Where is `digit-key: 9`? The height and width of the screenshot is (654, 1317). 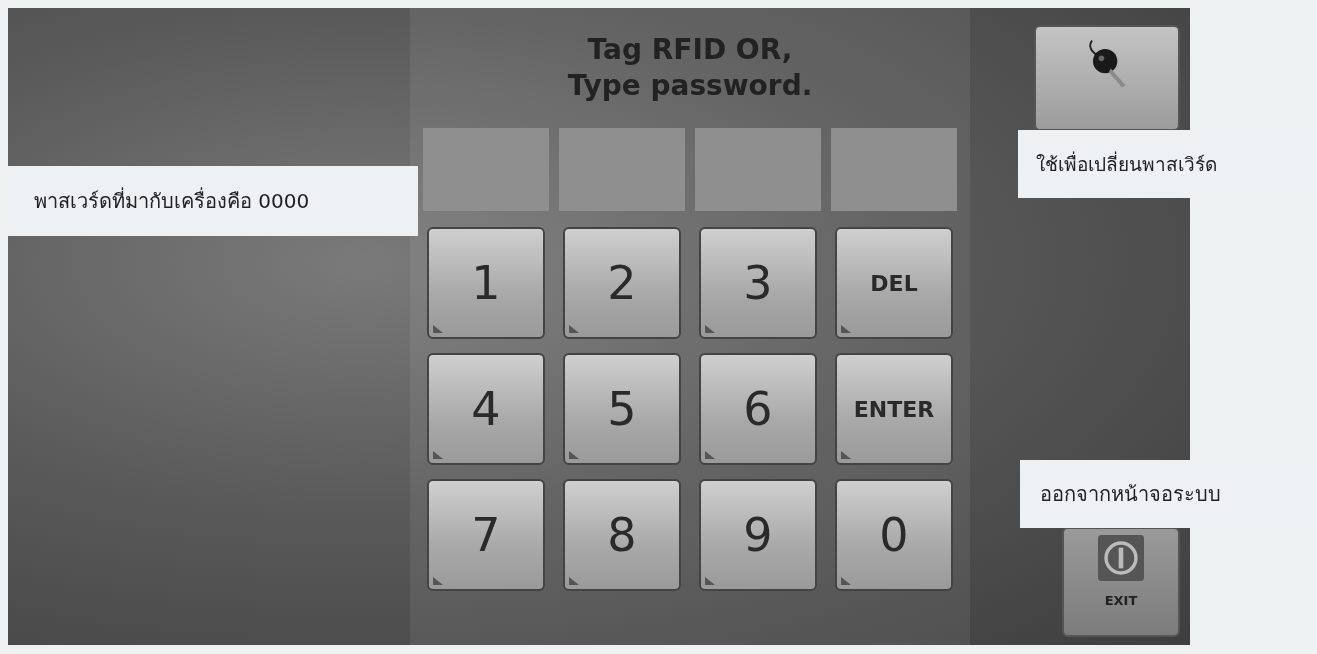
digit-key: 9 is located at coordinates (758, 535).